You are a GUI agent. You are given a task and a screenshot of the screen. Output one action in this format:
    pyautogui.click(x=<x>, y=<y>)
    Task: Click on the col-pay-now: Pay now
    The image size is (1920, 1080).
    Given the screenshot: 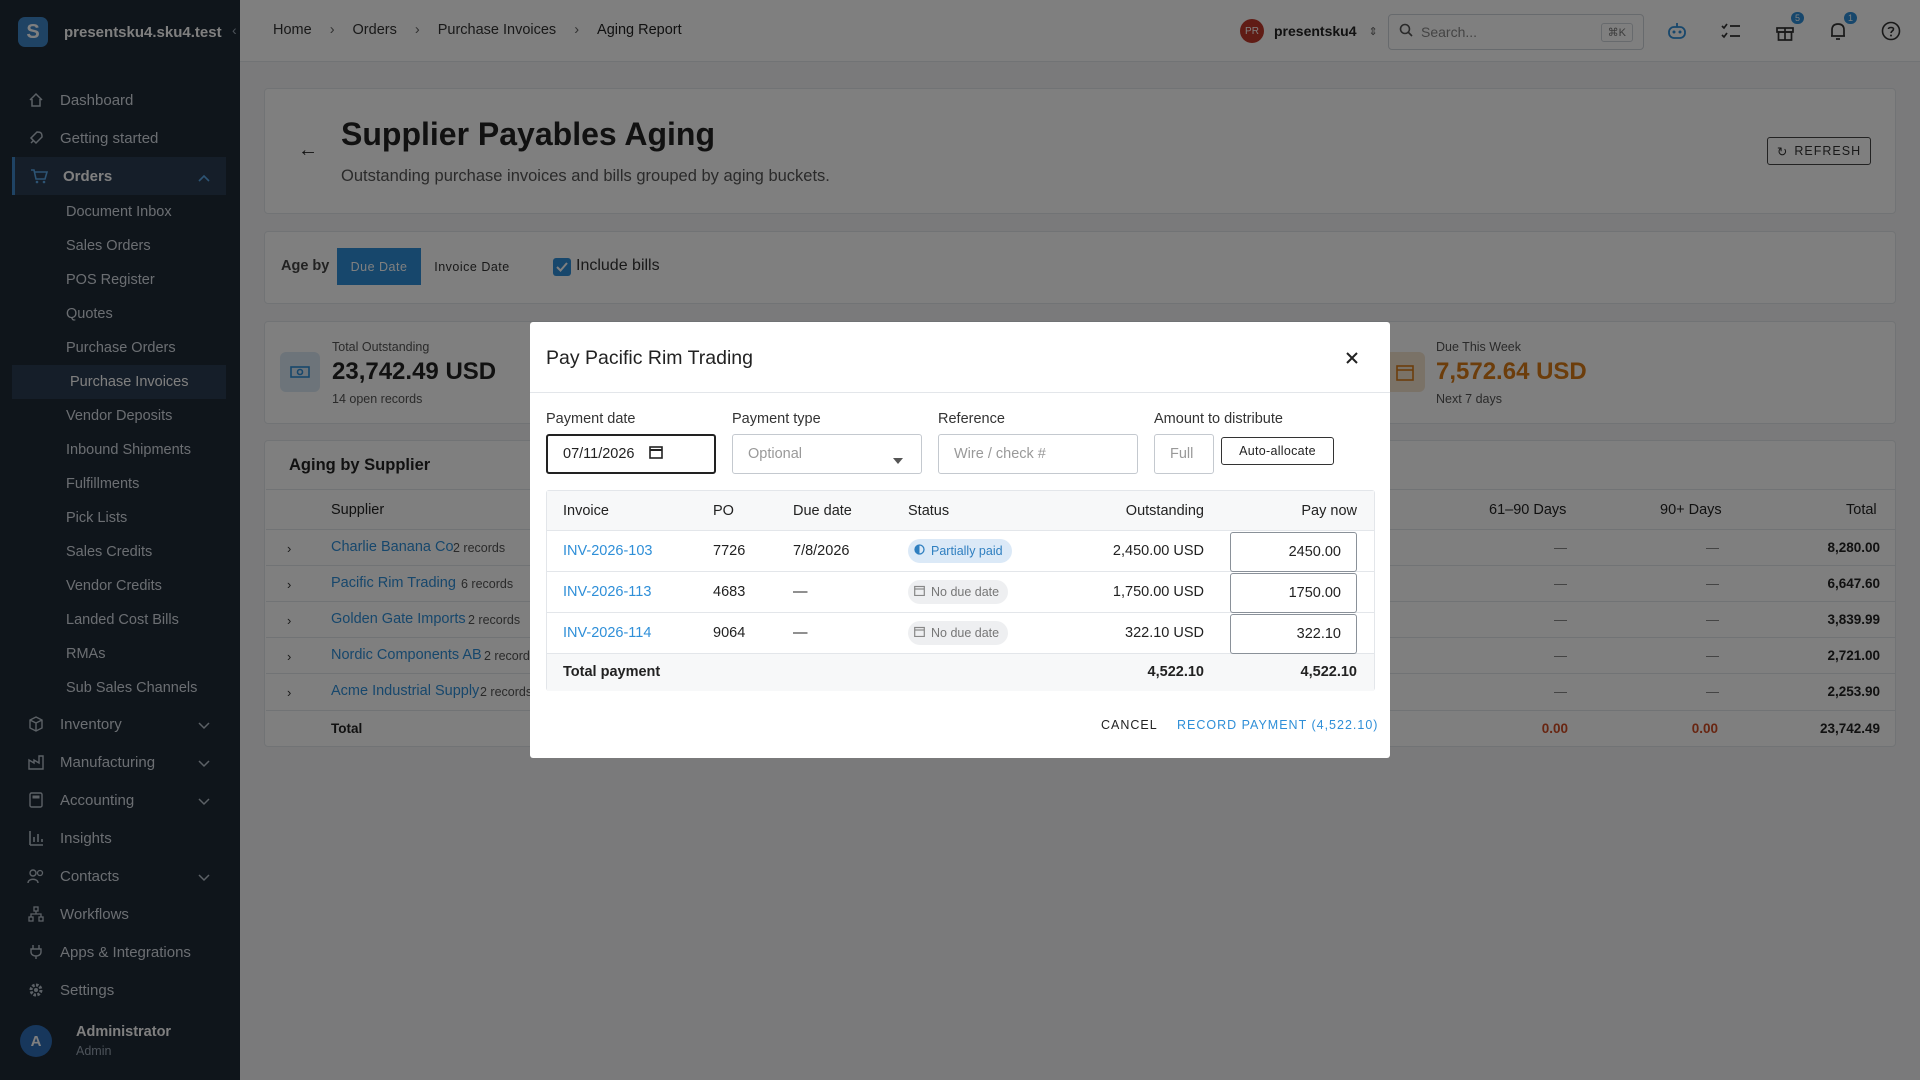 What is the action you would take?
    pyautogui.click(x=1329, y=511)
    